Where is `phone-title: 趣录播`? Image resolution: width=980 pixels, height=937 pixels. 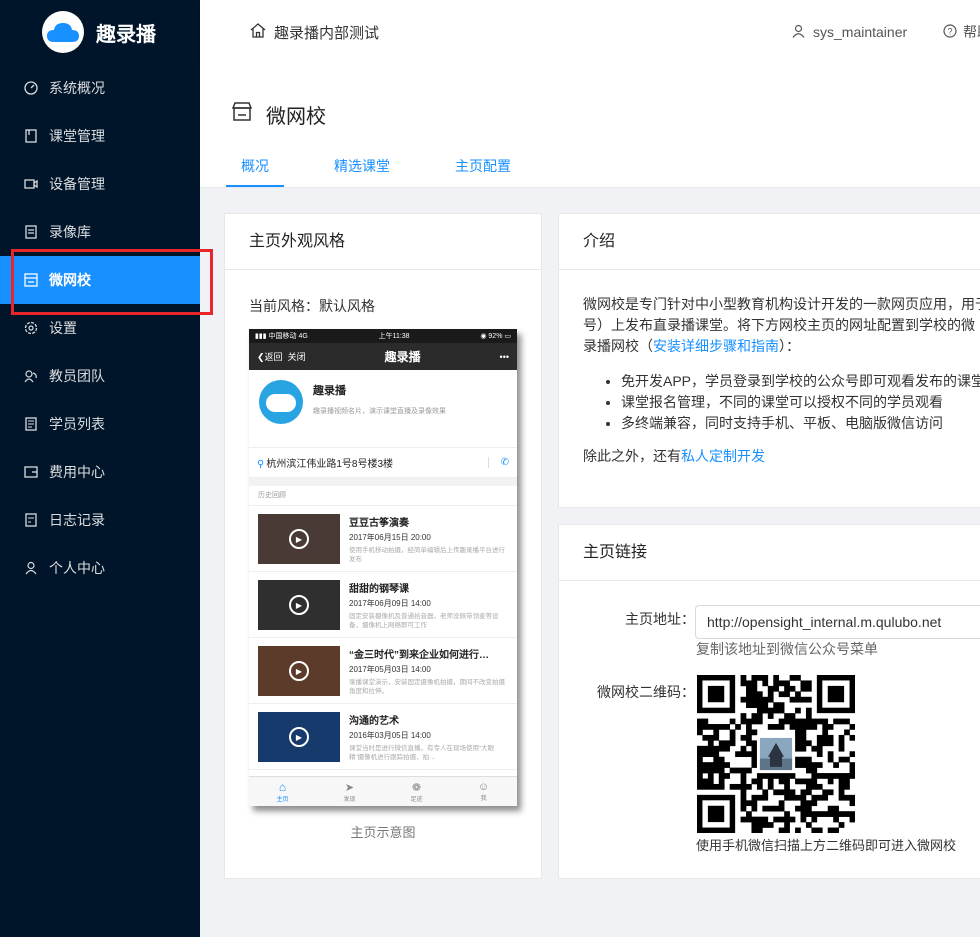
phone-title: 趣录播 is located at coordinates (402, 357).